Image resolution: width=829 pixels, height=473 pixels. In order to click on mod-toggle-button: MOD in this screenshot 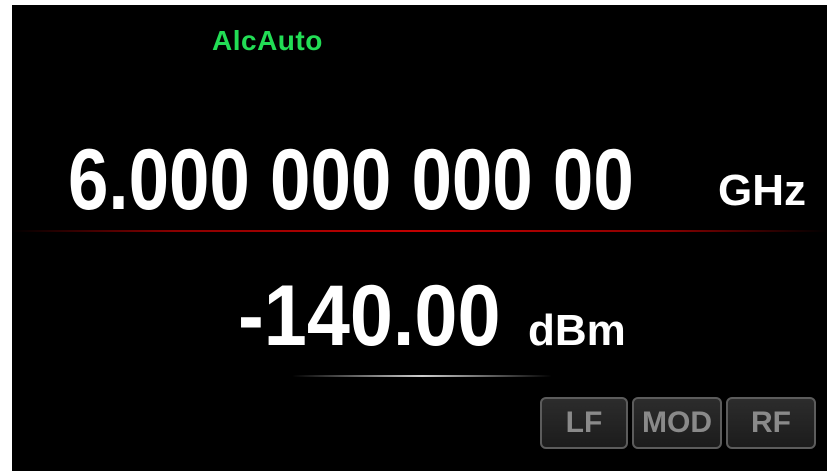, I will do `click(677, 423)`.